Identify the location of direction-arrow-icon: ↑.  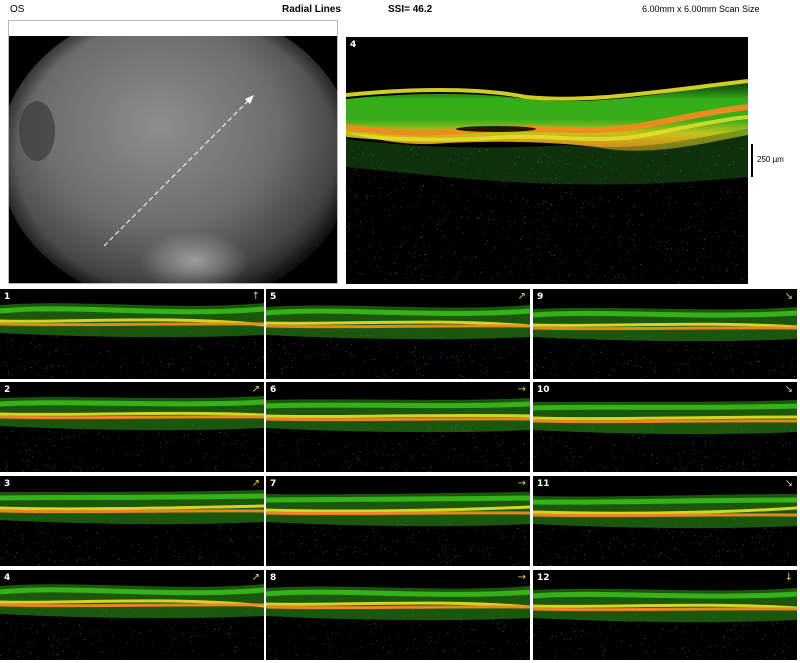
(255, 296).